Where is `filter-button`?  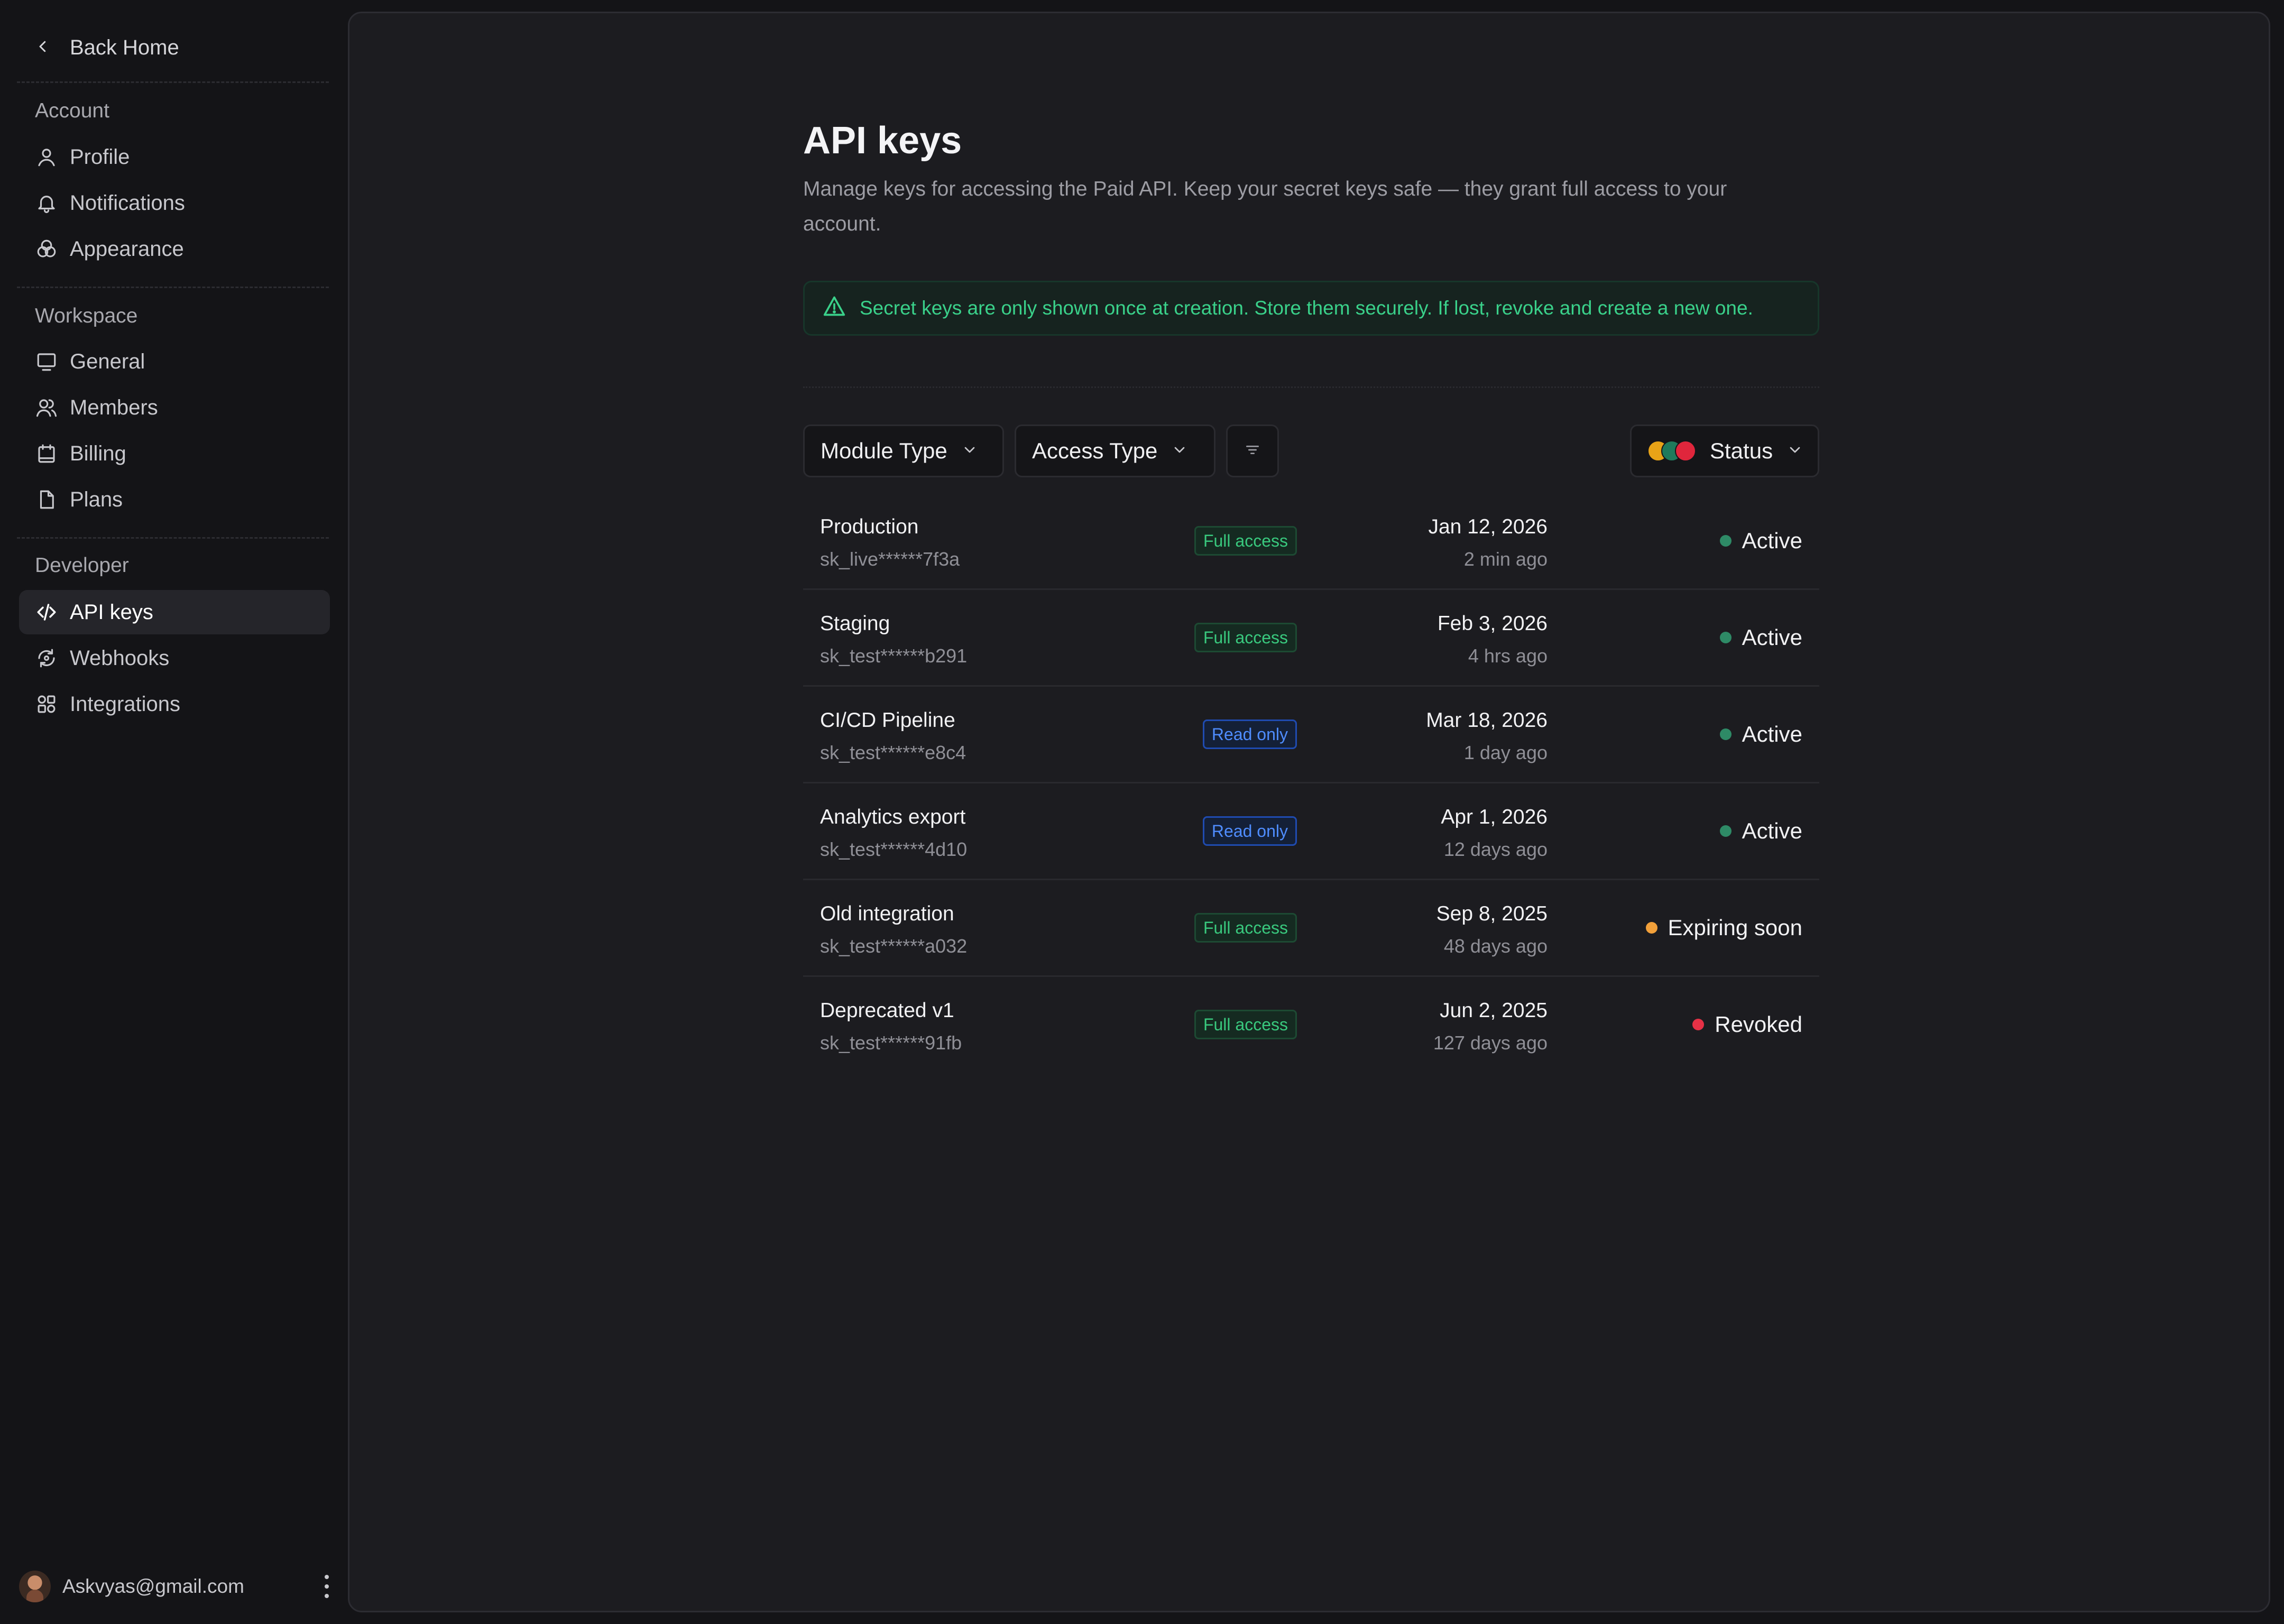
filter-button is located at coordinates (1252, 451).